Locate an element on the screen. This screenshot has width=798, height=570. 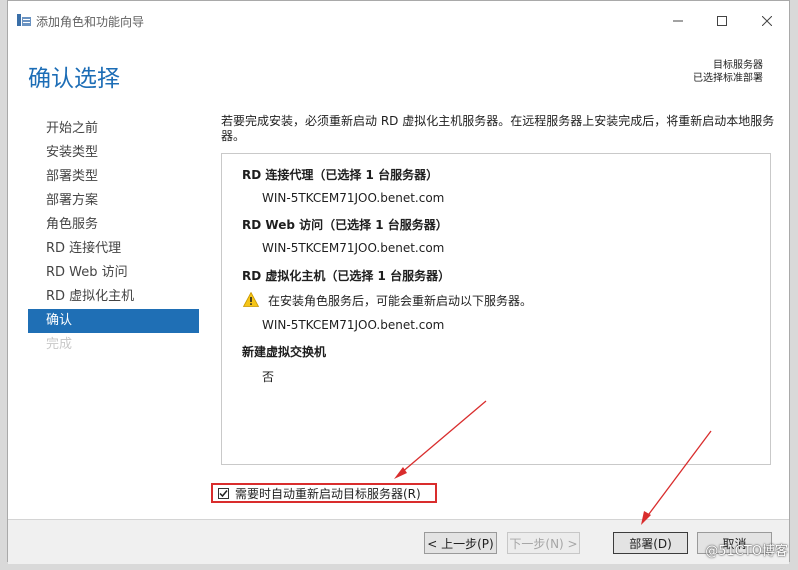
section-heading-rd-virtualization-host: RD 虚拟化主机（已选择 1 台服务器） is located at coordinates (346, 276).